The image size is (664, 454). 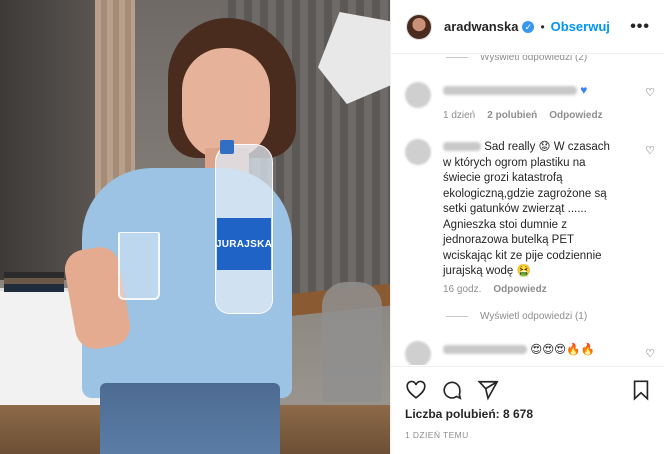 I want to click on view-replies-link: Wyświetl odpowiedzi (1), so click(x=516, y=316).